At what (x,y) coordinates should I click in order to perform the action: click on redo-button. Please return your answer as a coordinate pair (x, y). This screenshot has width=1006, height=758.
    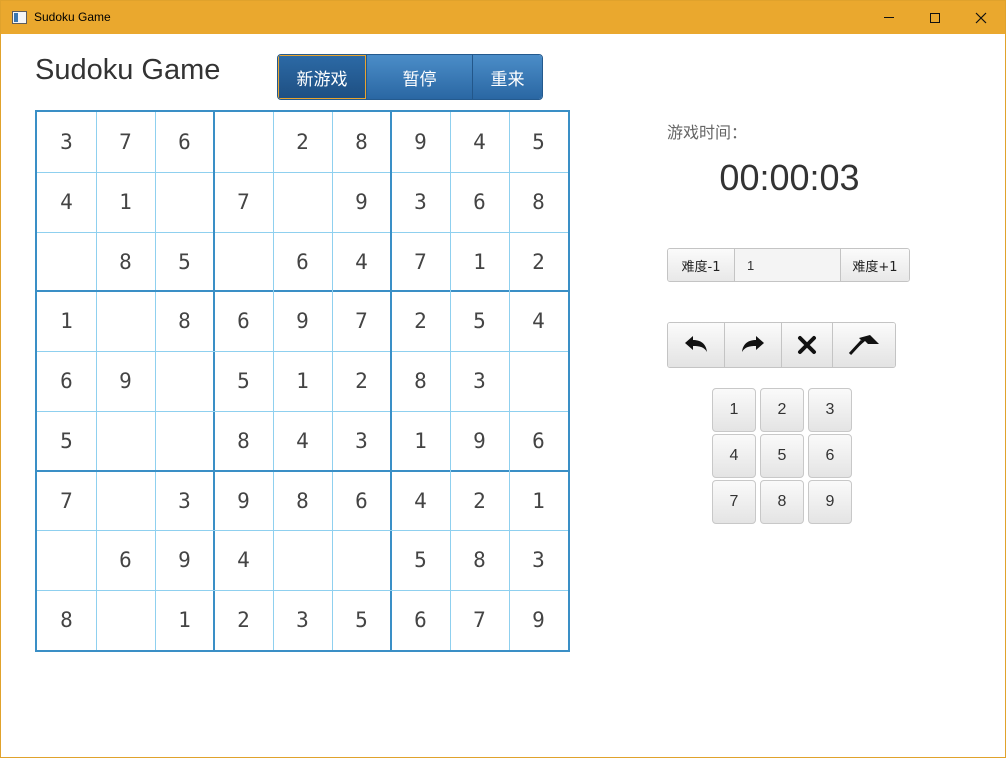
    Looking at the image, I should click on (753, 345).